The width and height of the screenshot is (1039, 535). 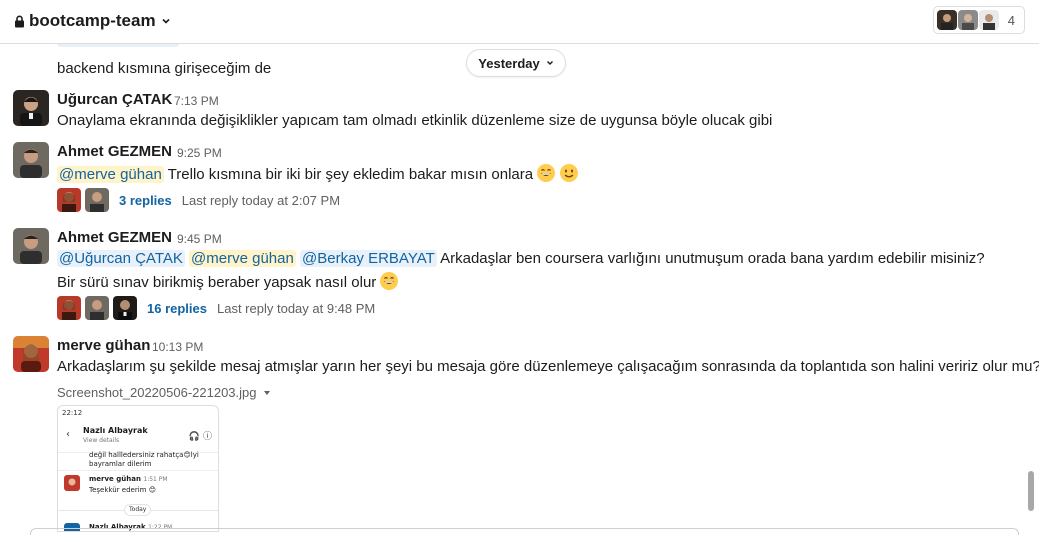 What do you see at coordinates (509, 63) in the screenshot?
I see `date-divider-label: Yesterday` at bounding box center [509, 63].